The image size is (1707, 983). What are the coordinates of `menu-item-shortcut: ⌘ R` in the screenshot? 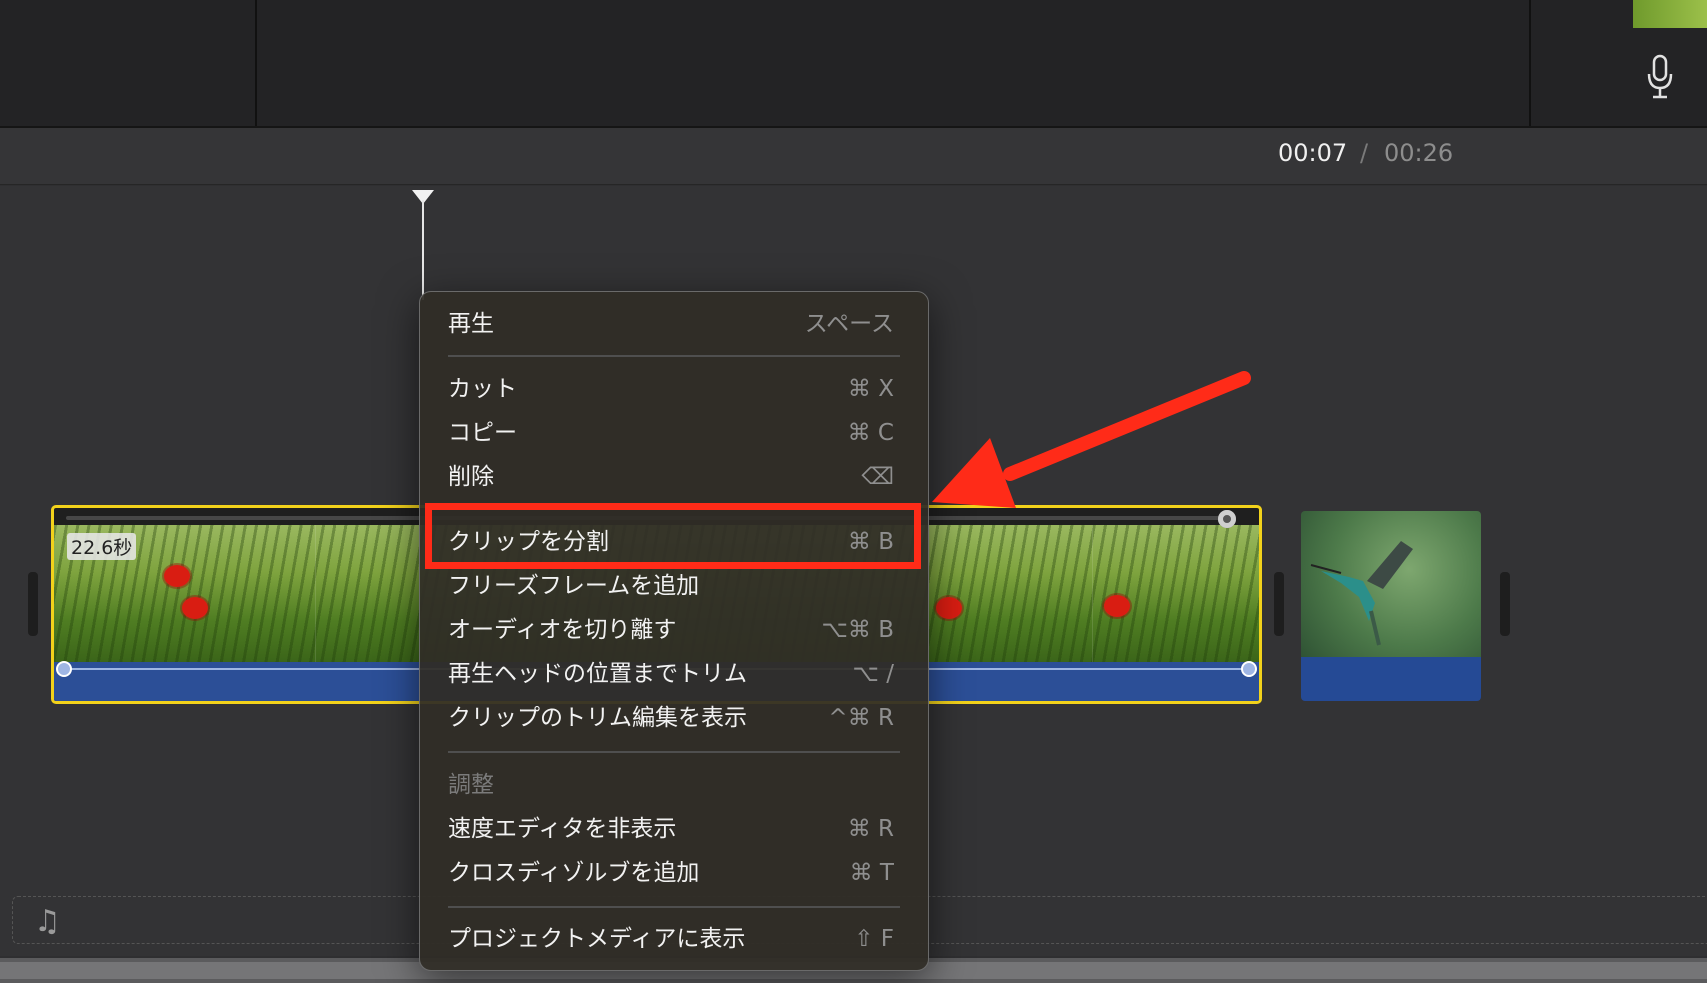 It's located at (870, 829).